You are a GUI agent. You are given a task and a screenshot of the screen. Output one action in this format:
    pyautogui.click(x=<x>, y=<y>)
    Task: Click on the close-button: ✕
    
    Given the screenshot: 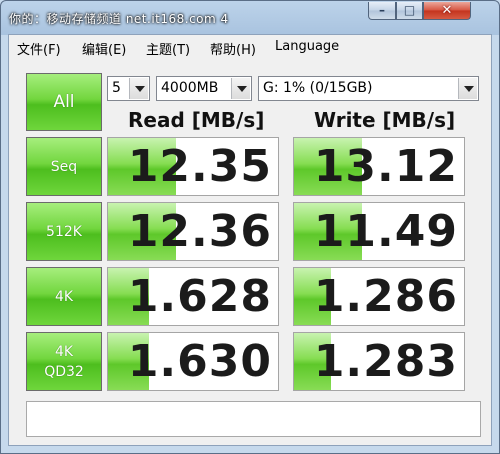 What is the action you would take?
    pyautogui.click(x=447, y=11)
    